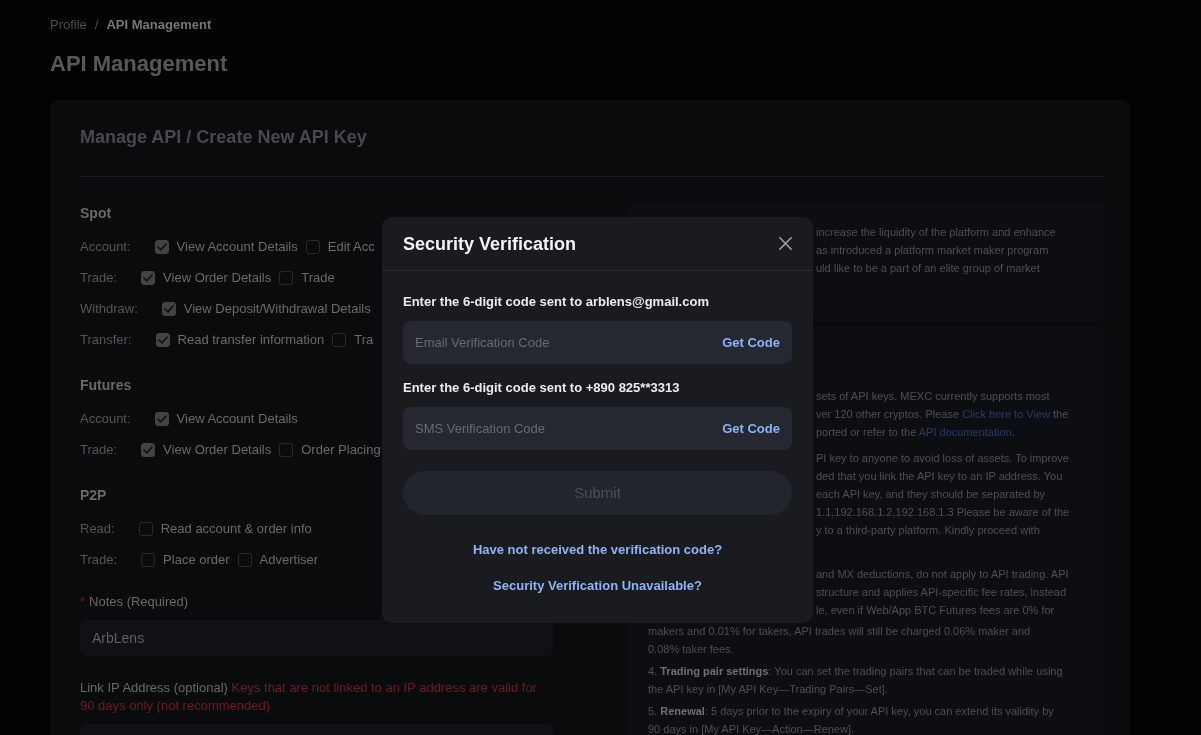  Describe the element at coordinates (316, 638) in the screenshot. I see `notes-input: ArbLens` at that location.